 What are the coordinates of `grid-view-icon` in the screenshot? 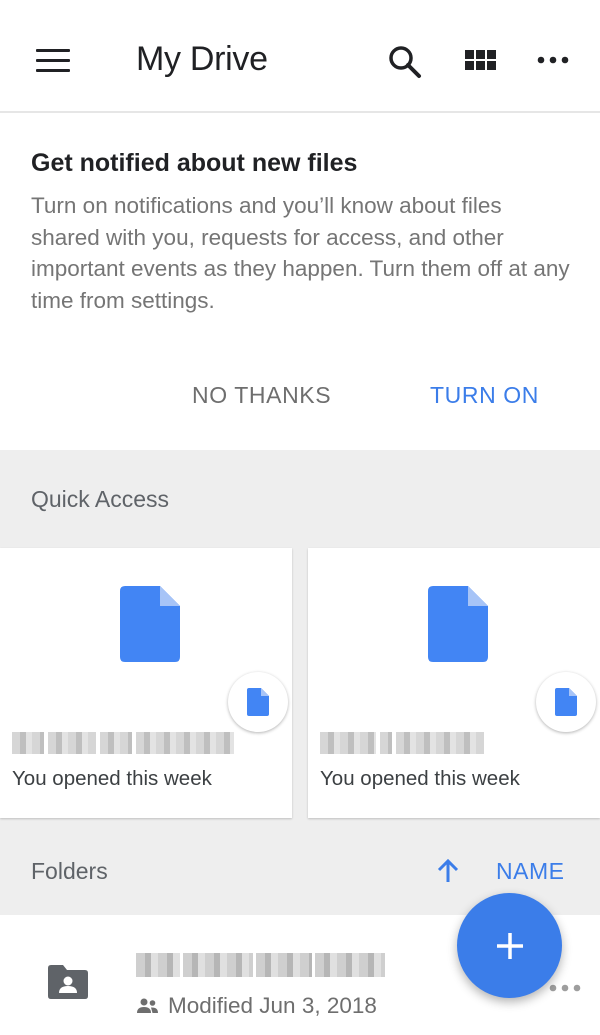 It's located at (481, 62).